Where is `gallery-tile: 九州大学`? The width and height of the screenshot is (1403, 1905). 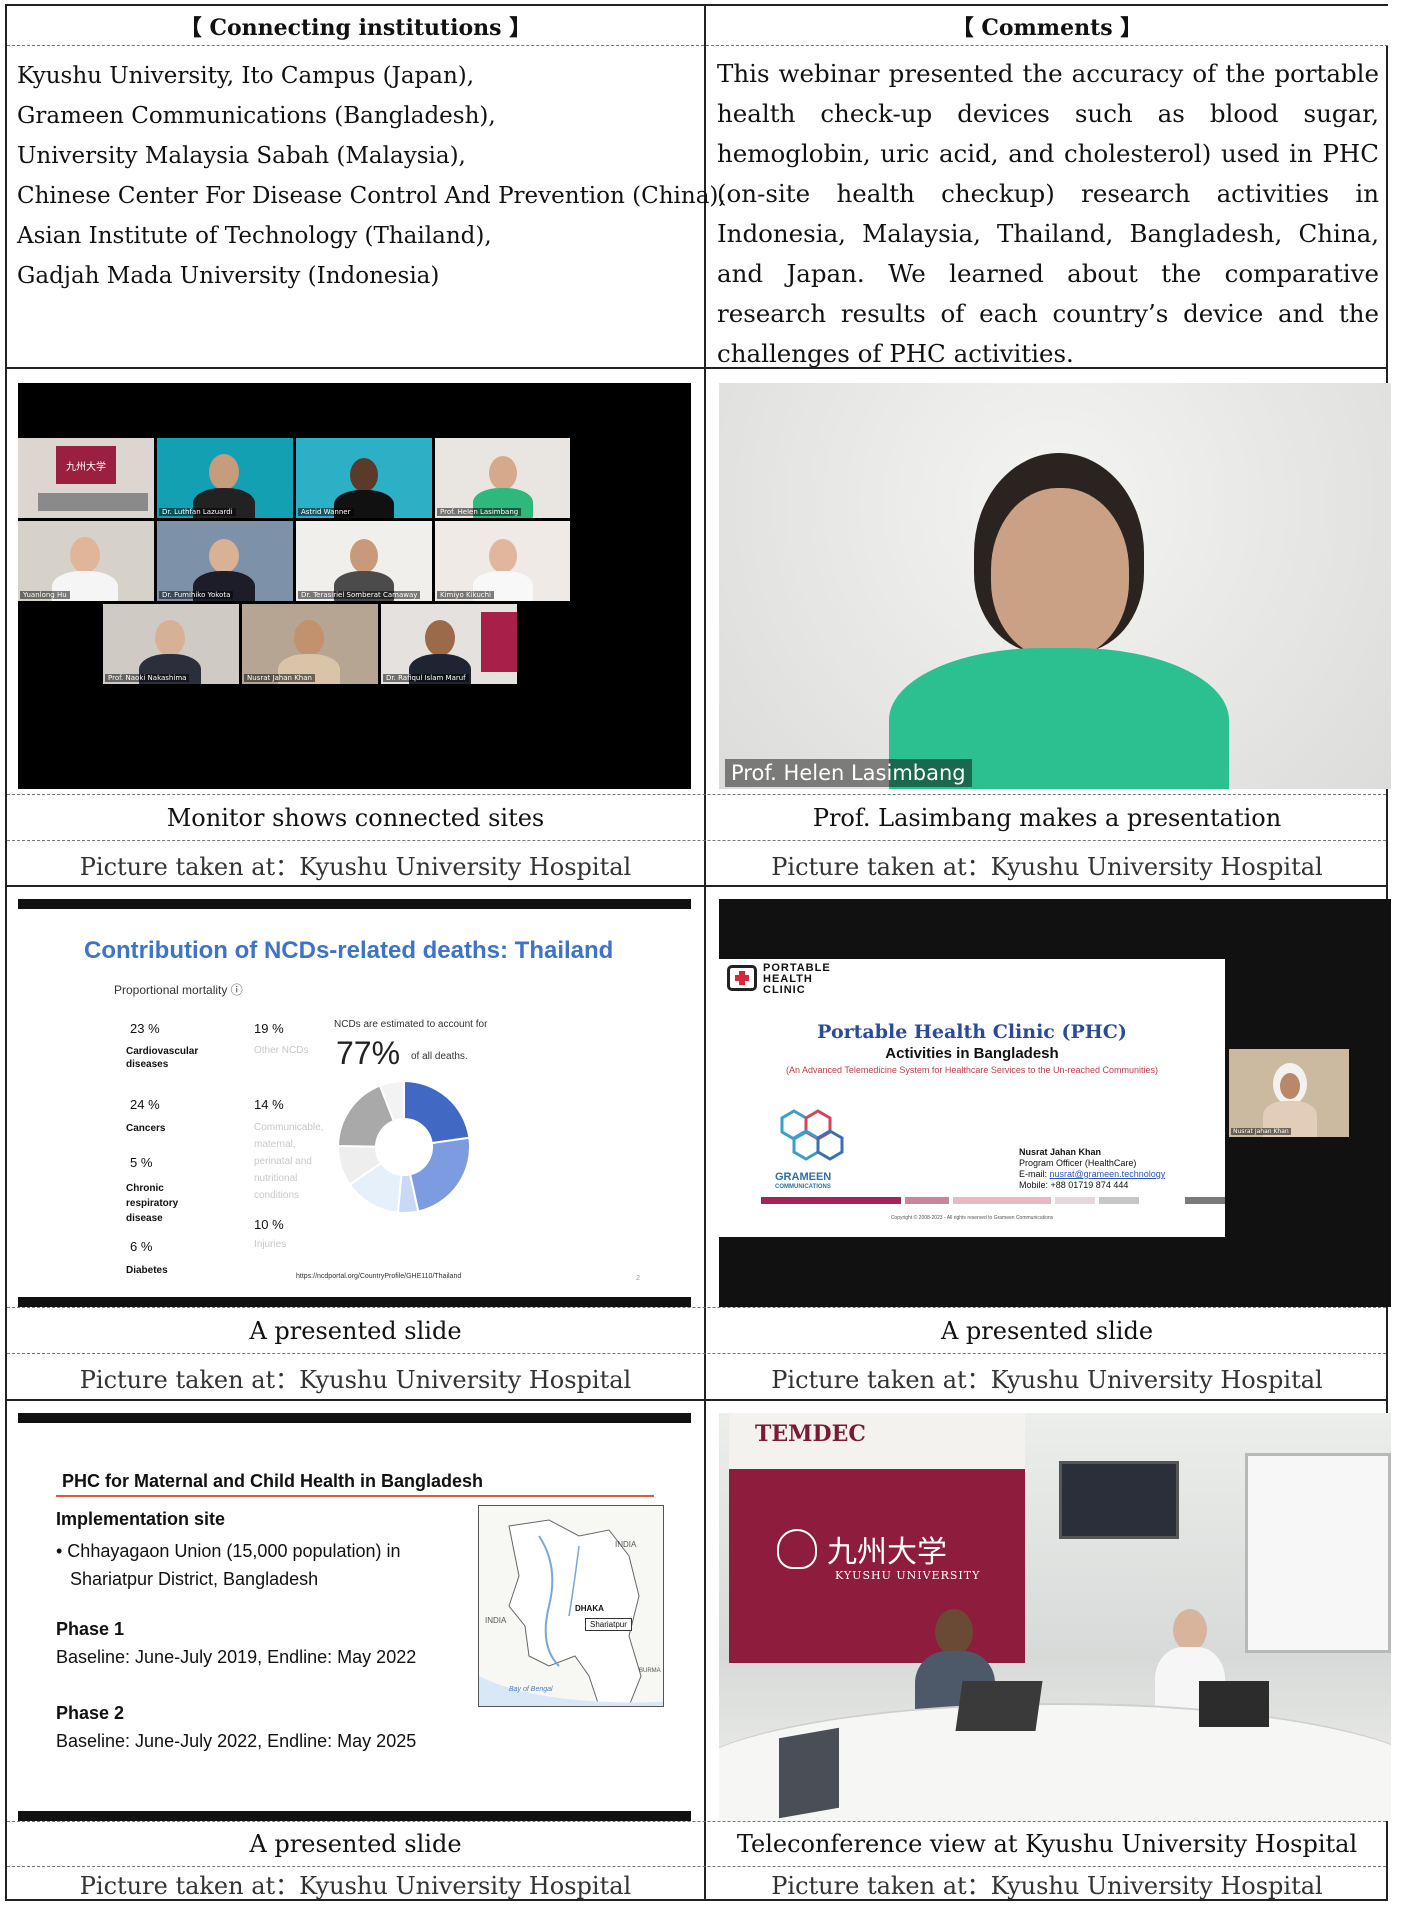 gallery-tile: 九州大学 is located at coordinates (86, 478).